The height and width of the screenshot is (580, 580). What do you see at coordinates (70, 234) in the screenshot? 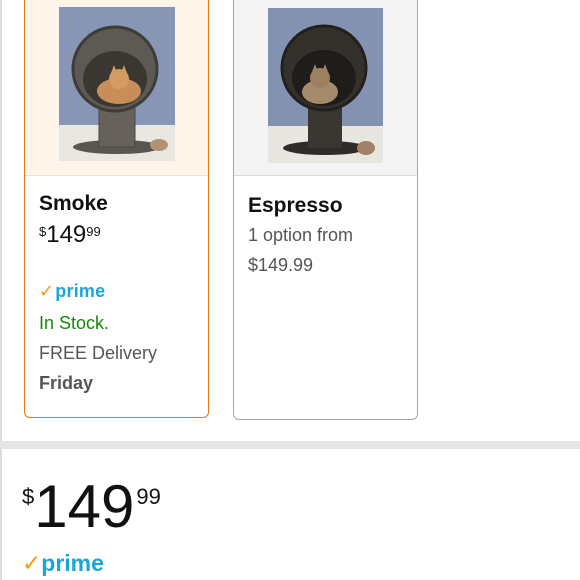
I see `variant-price: $14999` at bounding box center [70, 234].